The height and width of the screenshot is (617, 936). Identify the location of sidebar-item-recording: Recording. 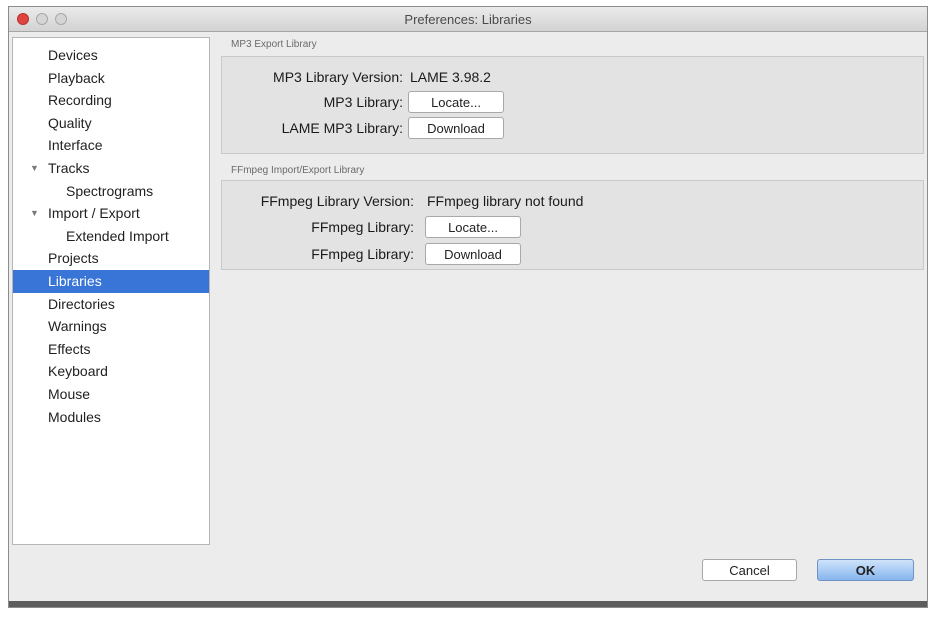
(111, 100).